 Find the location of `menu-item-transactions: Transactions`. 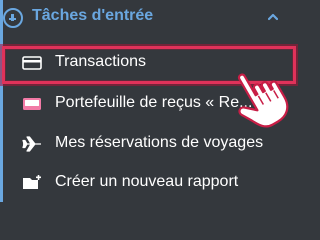

menu-item-transactions: Transactions is located at coordinates (150, 63).